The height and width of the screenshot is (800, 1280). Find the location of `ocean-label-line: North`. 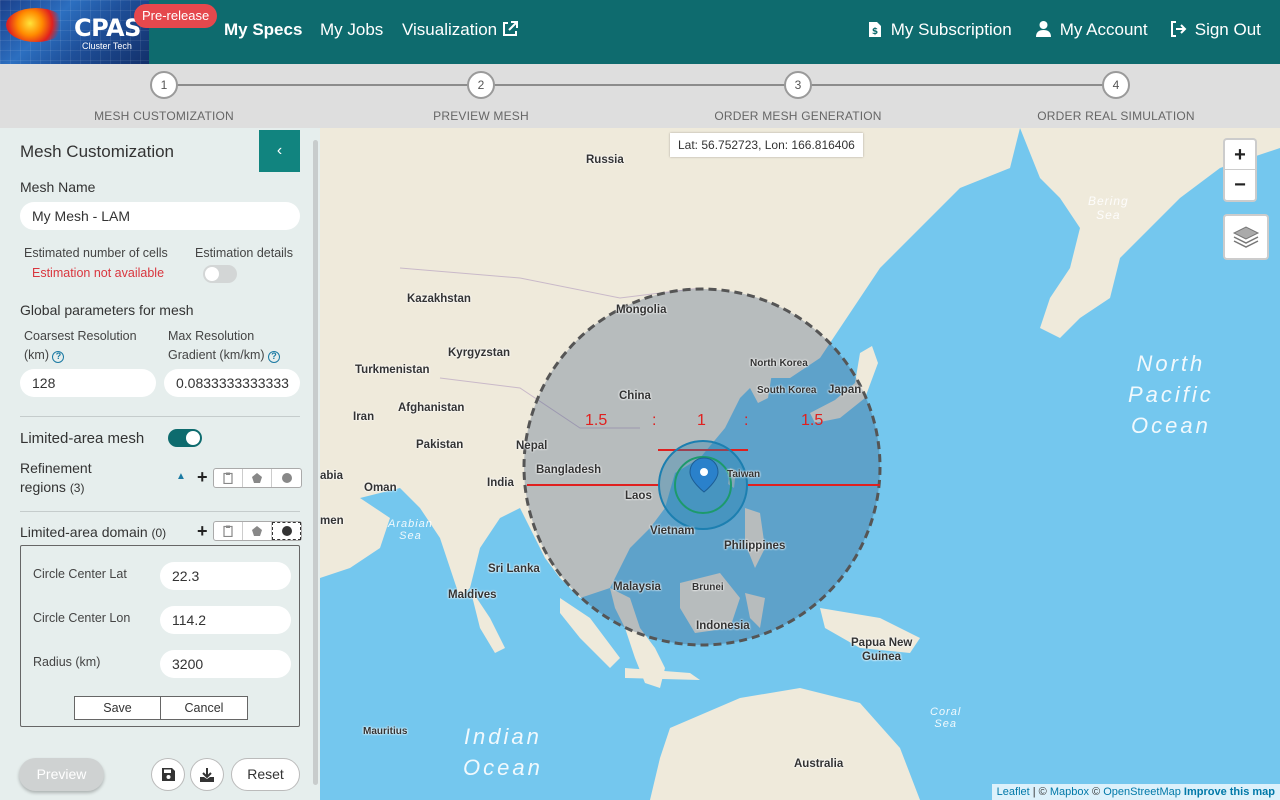

ocean-label-line: North is located at coordinates (1171, 363).